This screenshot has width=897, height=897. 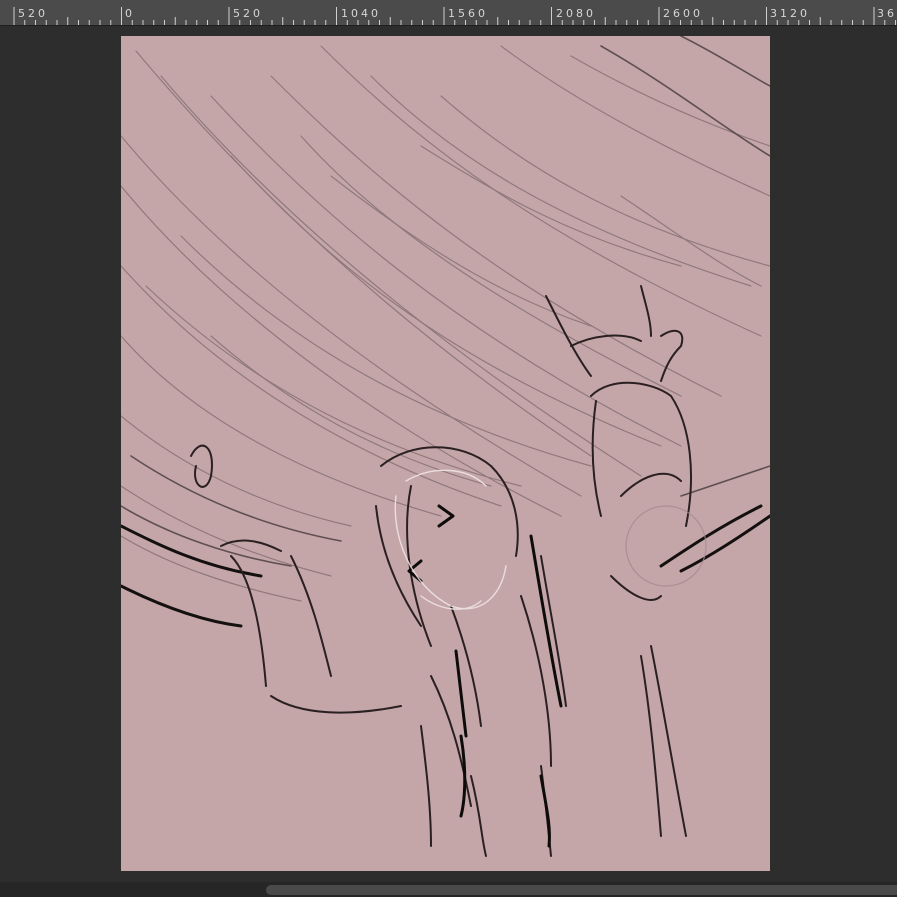 What do you see at coordinates (683, 13) in the screenshot?
I see `ruler-label-2600: 2600` at bounding box center [683, 13].